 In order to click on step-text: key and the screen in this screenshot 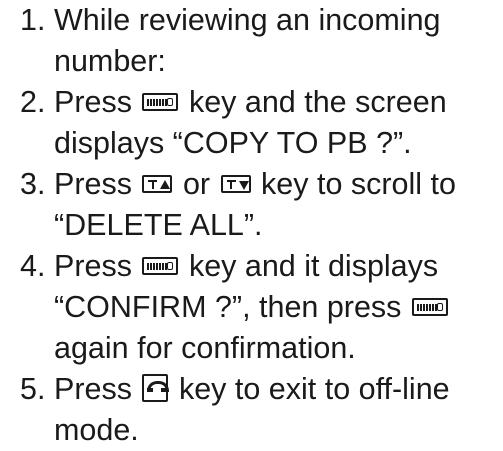, I will do `click(317, 102)`.